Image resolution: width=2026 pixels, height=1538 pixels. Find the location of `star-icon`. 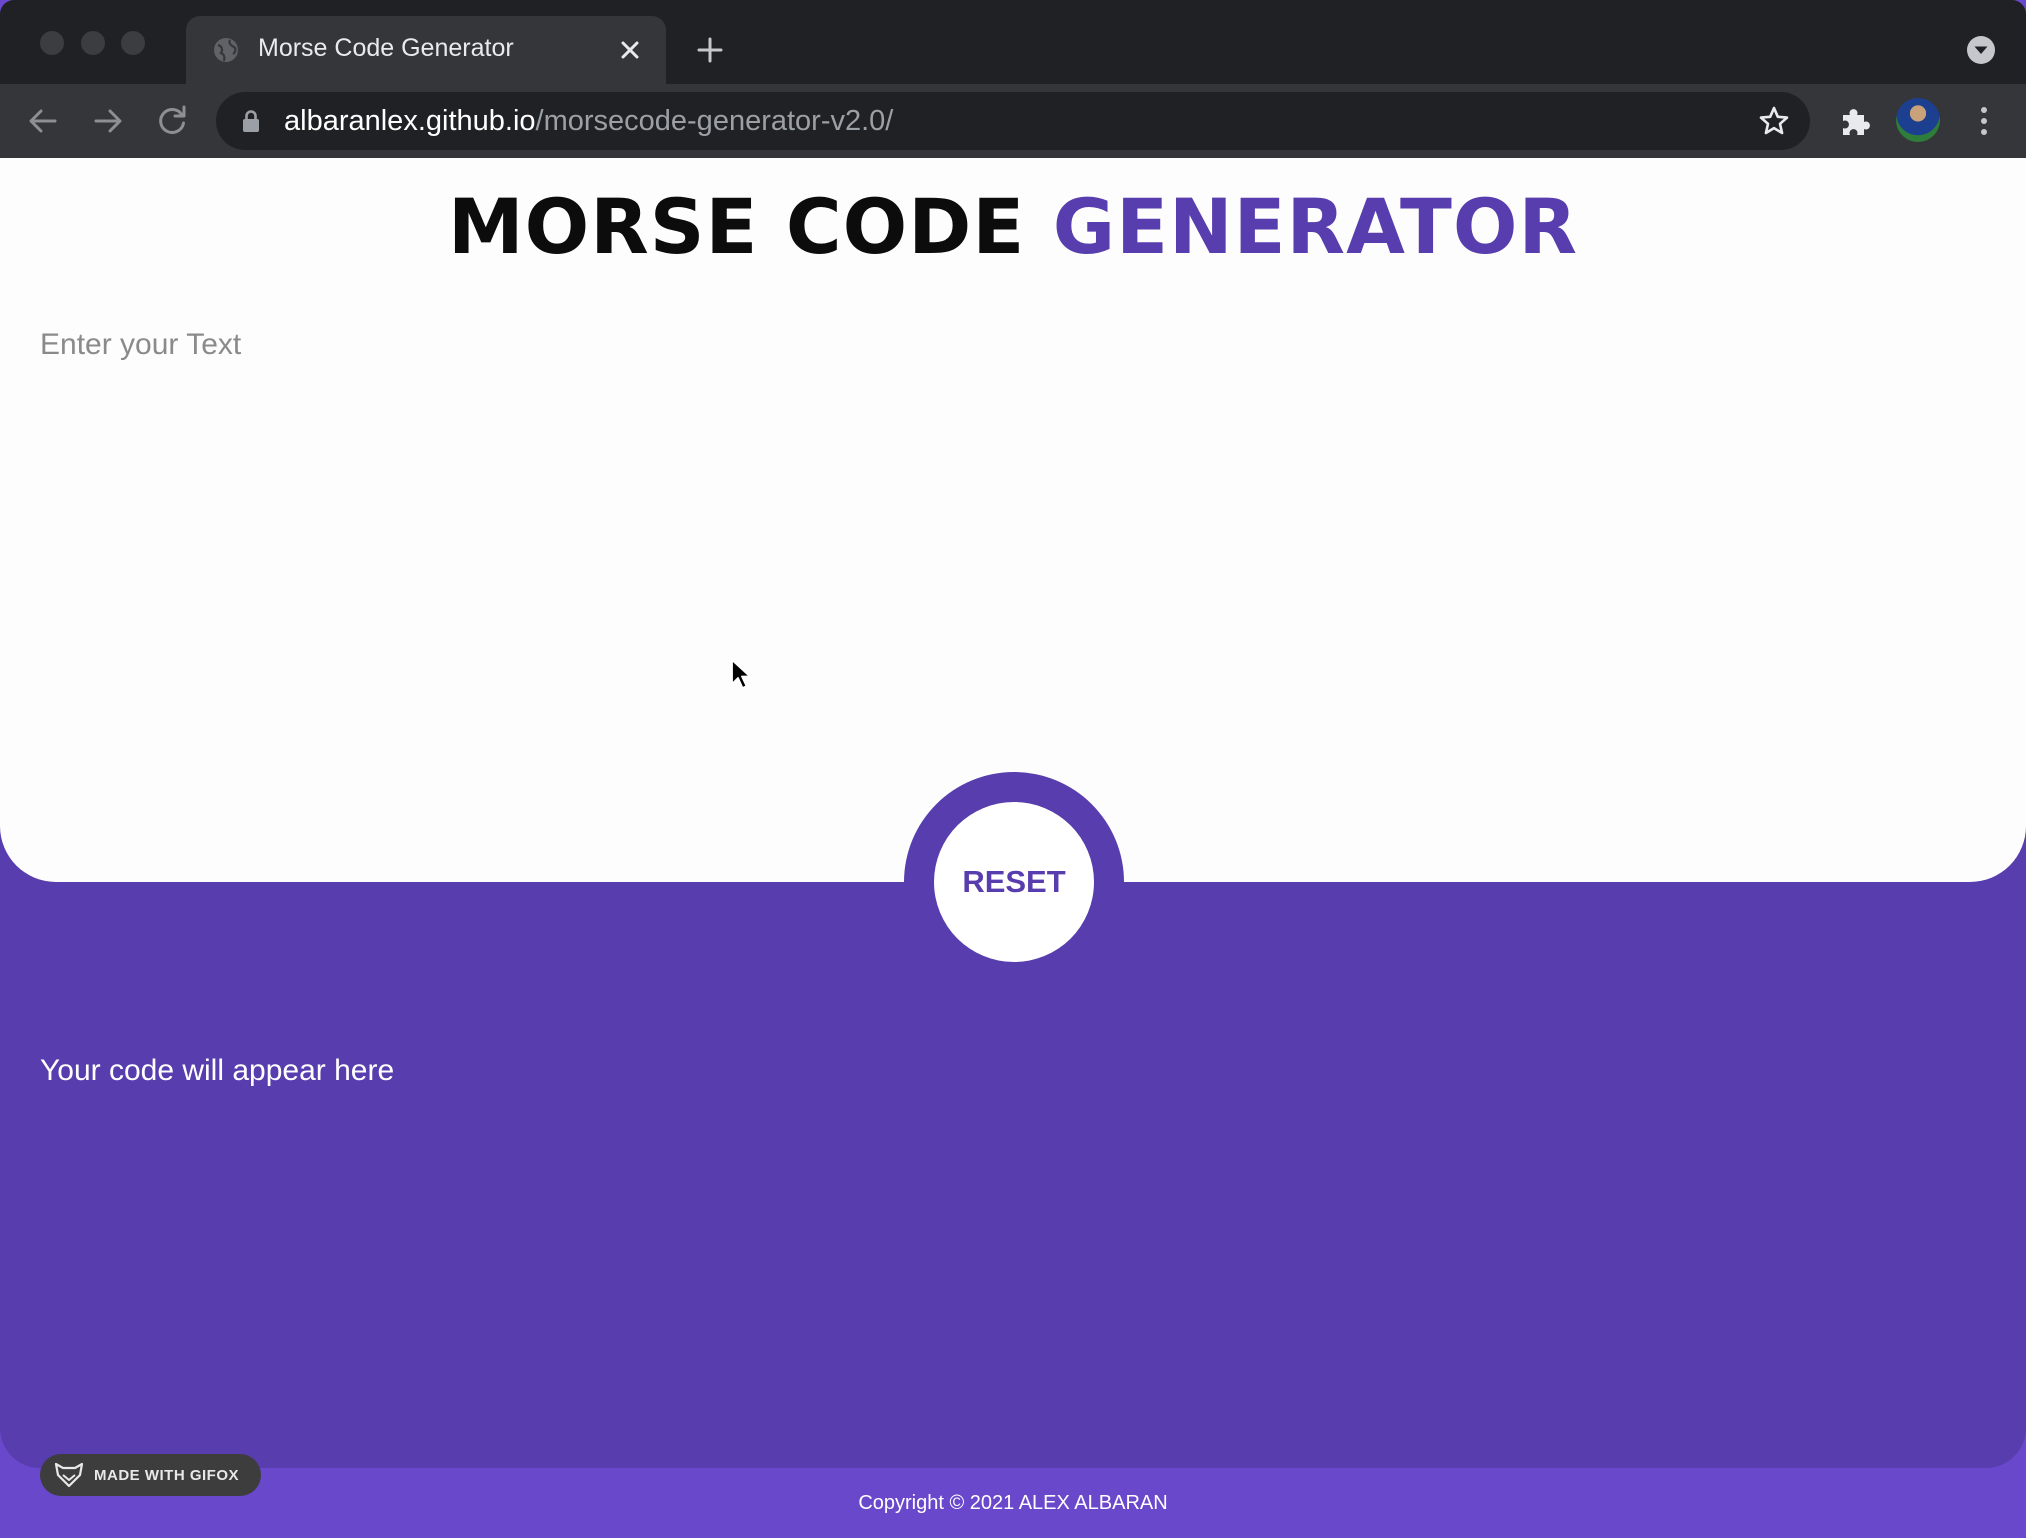

star-icon is located at coordinates (1774, 121).